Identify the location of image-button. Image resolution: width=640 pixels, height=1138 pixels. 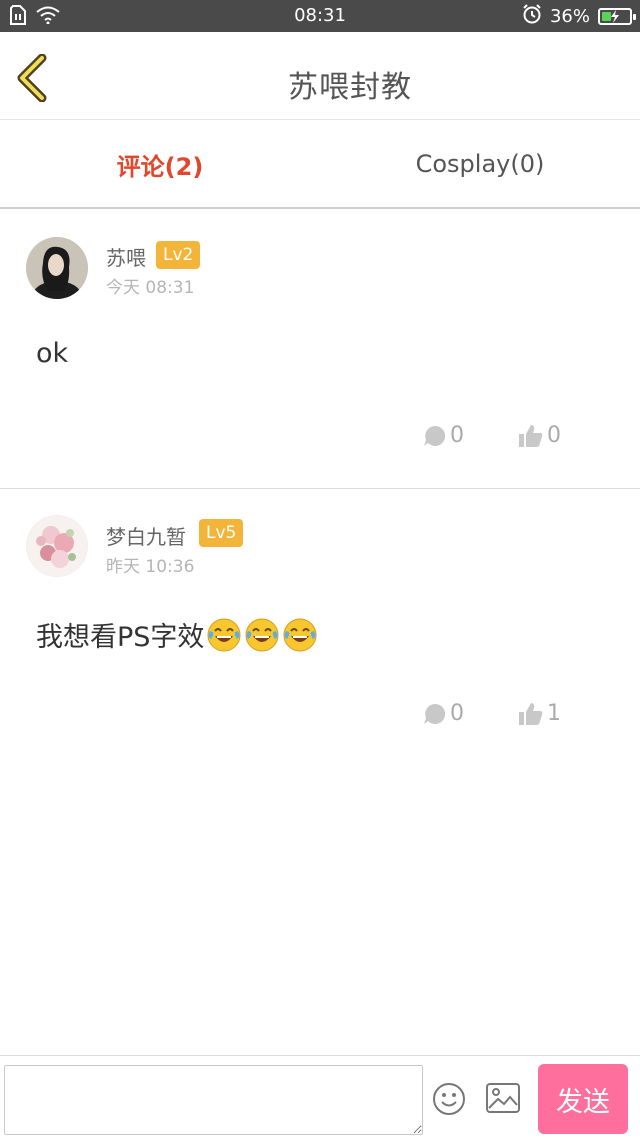
(503, 1100).